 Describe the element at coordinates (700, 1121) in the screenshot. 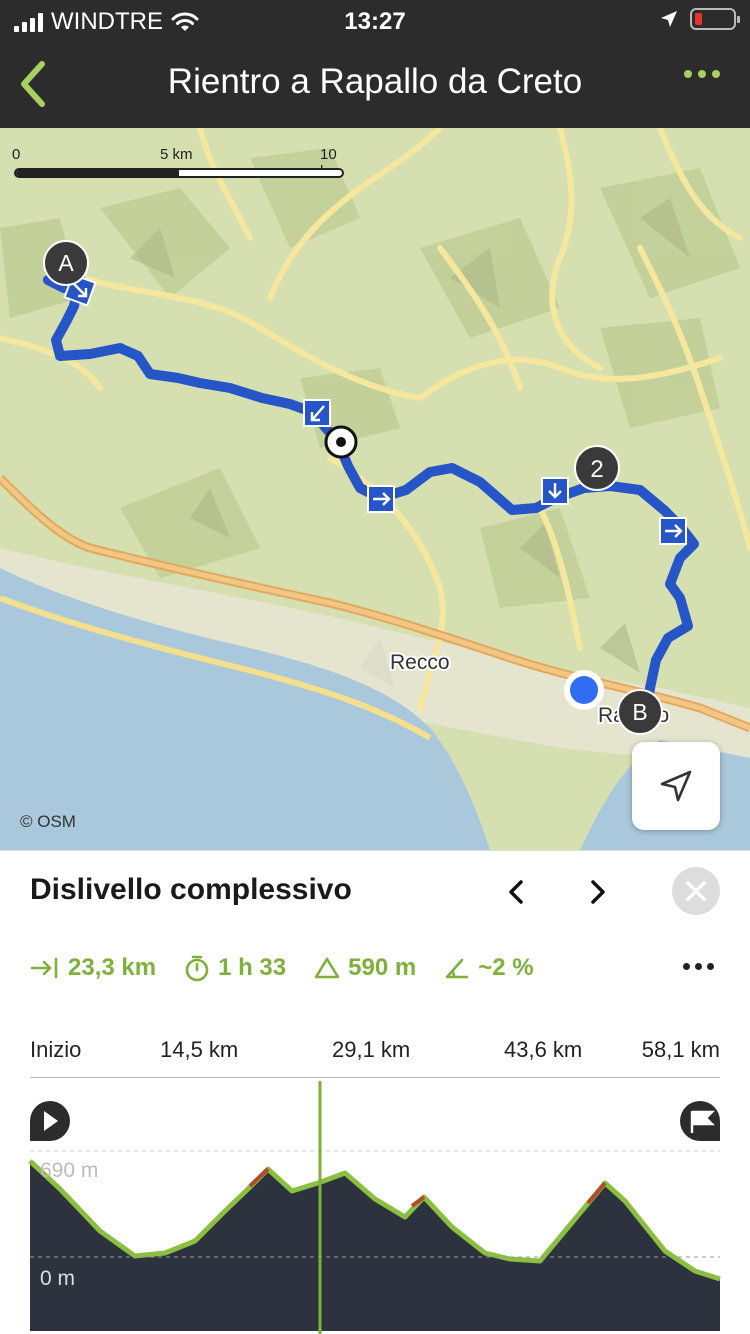

I see `finish-pin` at that location.